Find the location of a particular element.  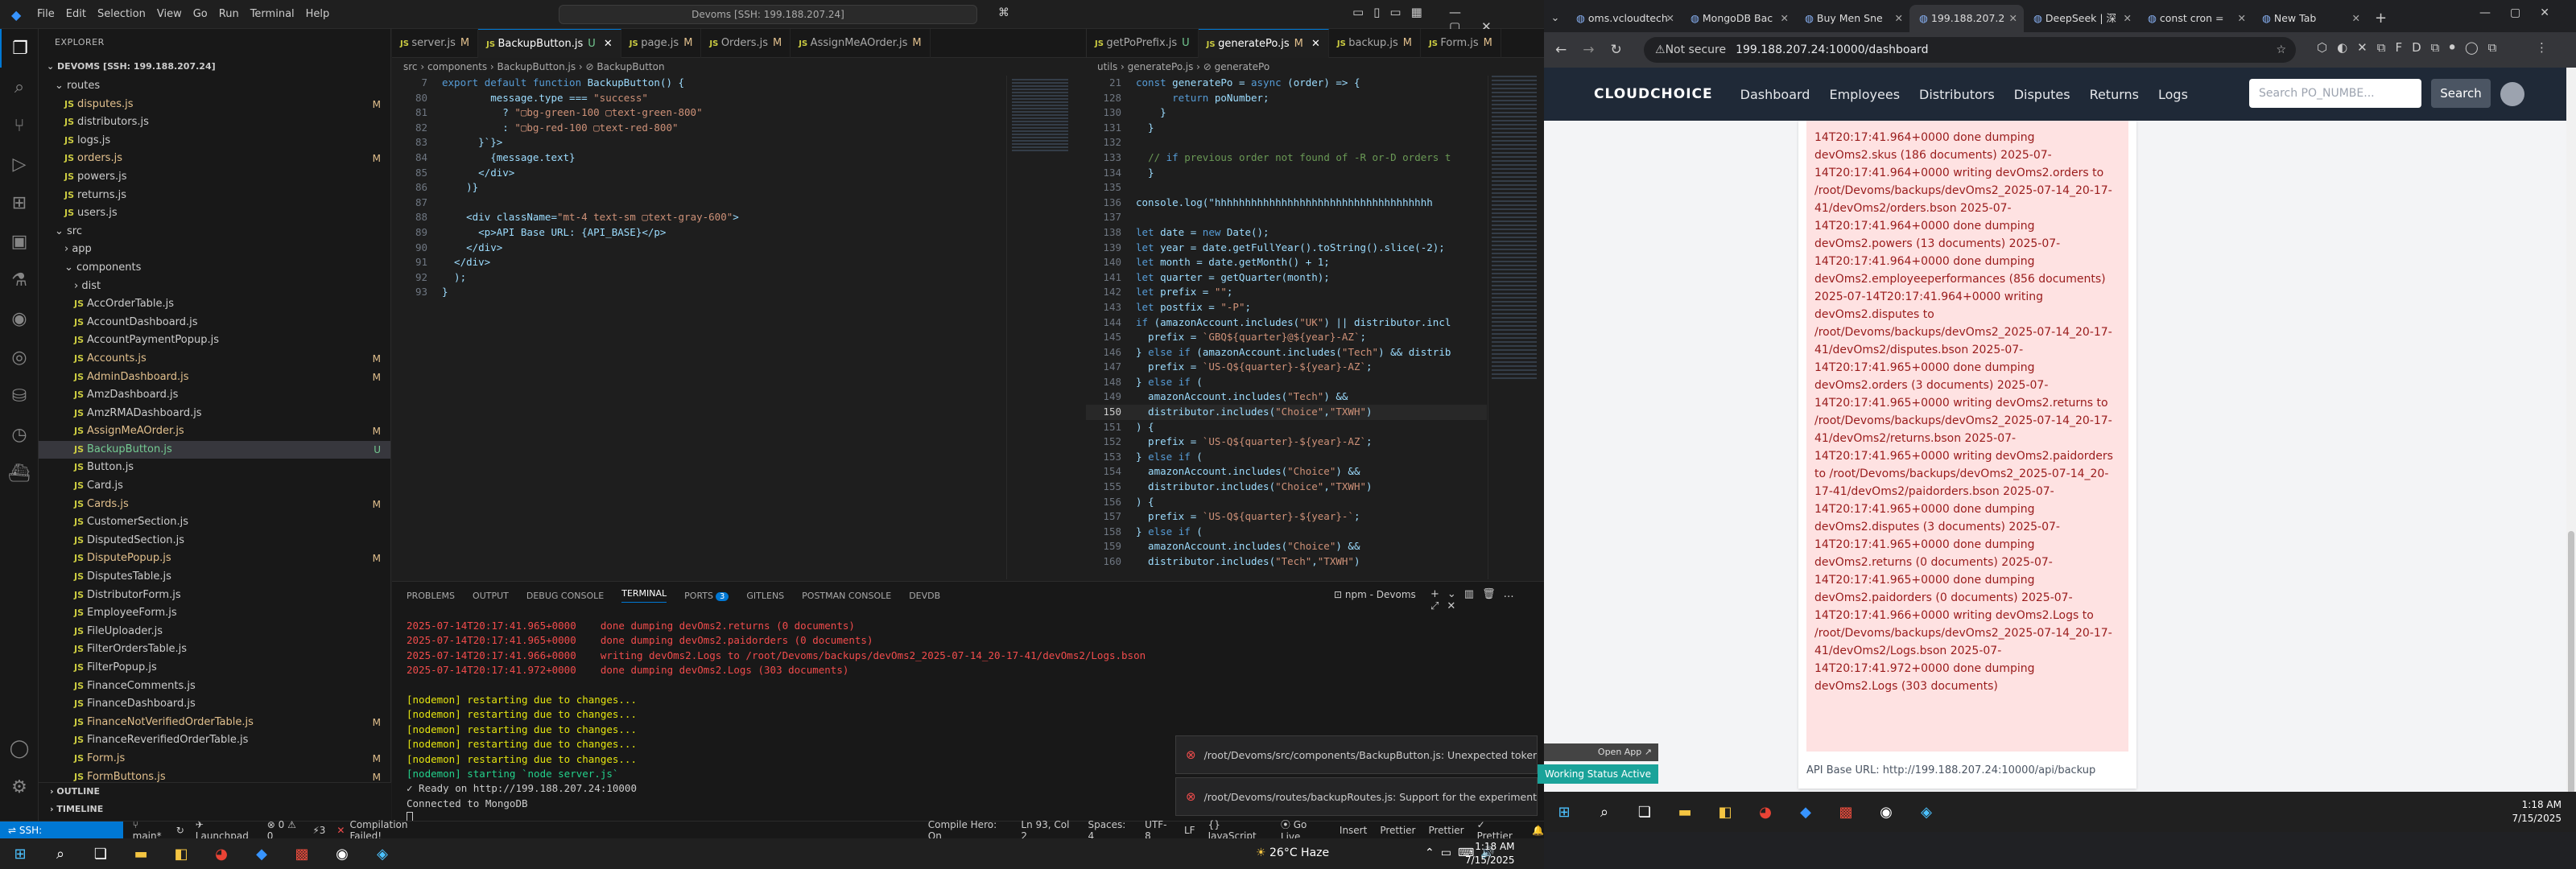

timeline-header: › TIMELINE is located at coordinates (215, 809).